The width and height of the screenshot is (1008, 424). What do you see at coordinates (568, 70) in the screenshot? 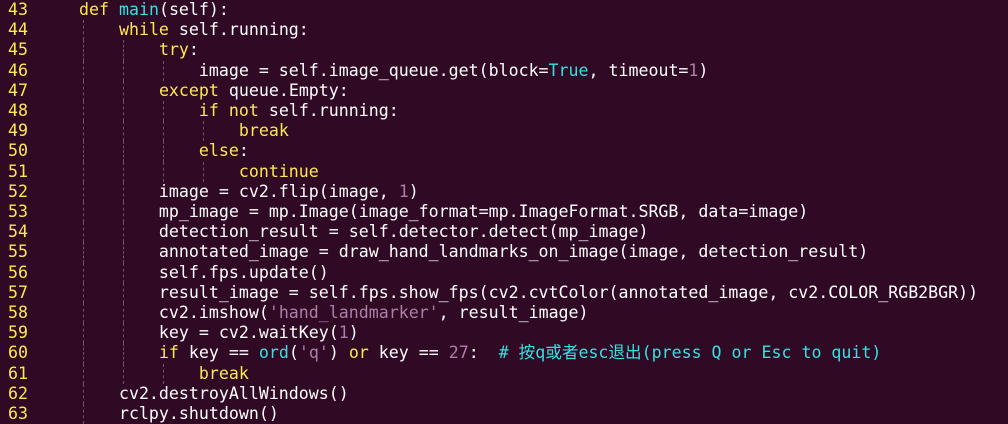
I see `code-token: True` at bounding box center [568, 70].